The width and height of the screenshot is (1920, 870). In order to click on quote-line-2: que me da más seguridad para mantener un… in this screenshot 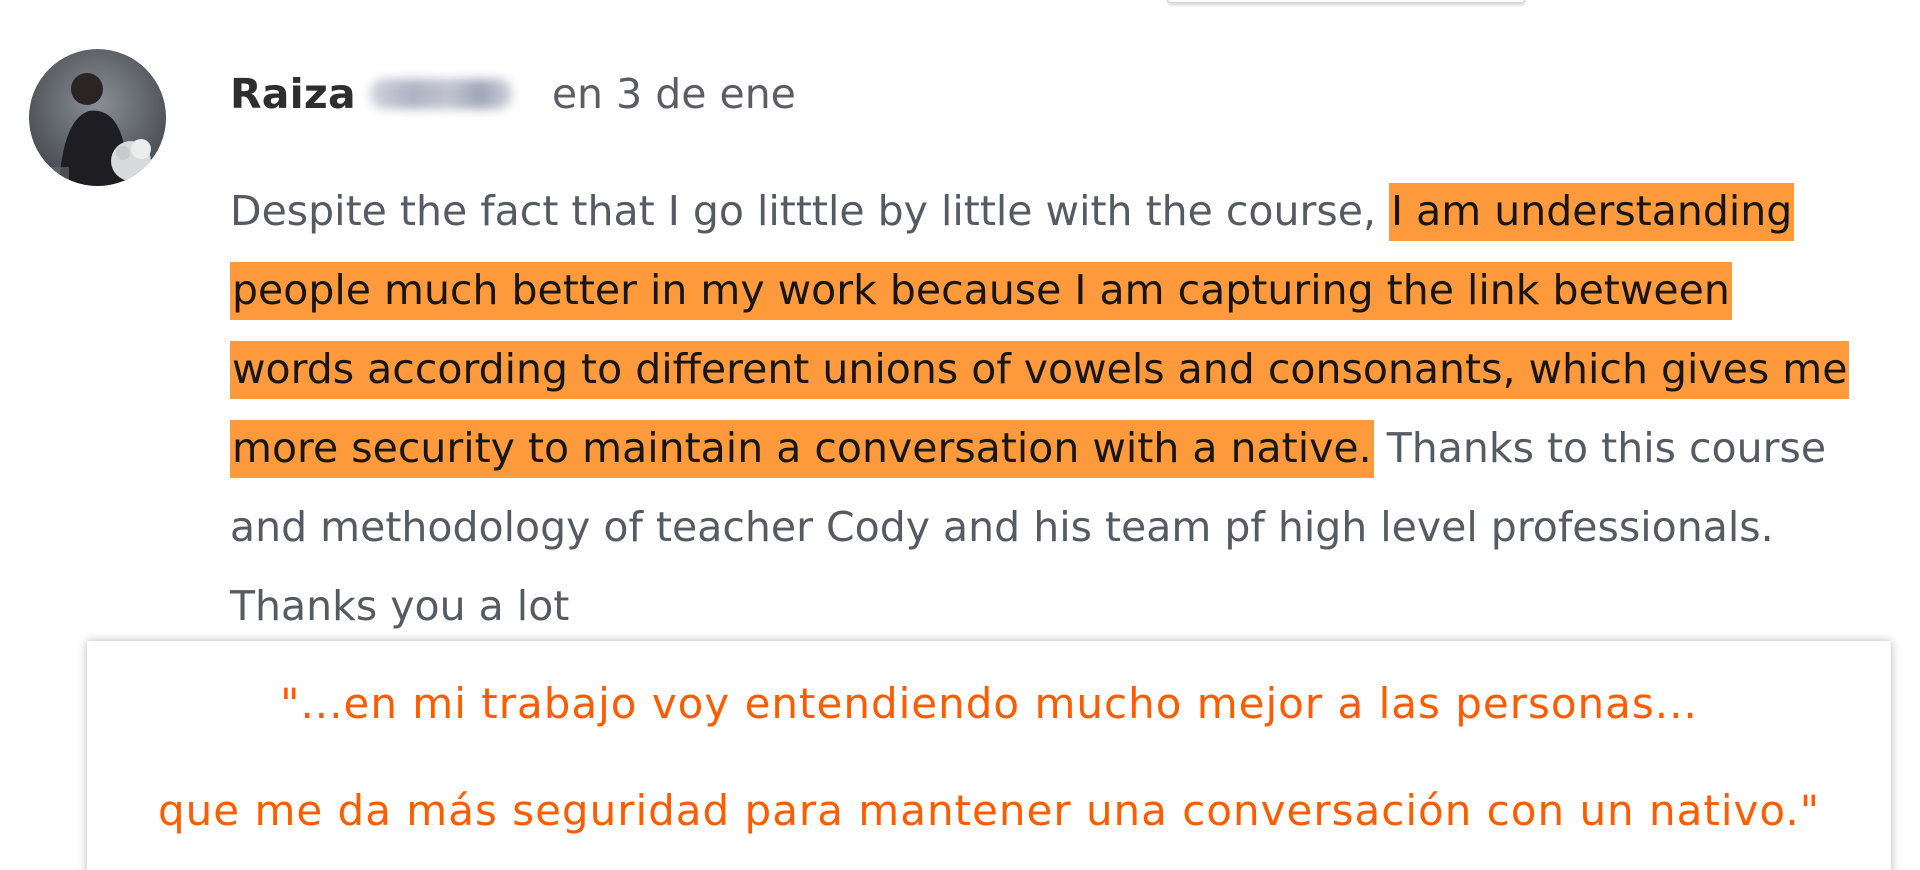, I will do `click(989, 810)`.